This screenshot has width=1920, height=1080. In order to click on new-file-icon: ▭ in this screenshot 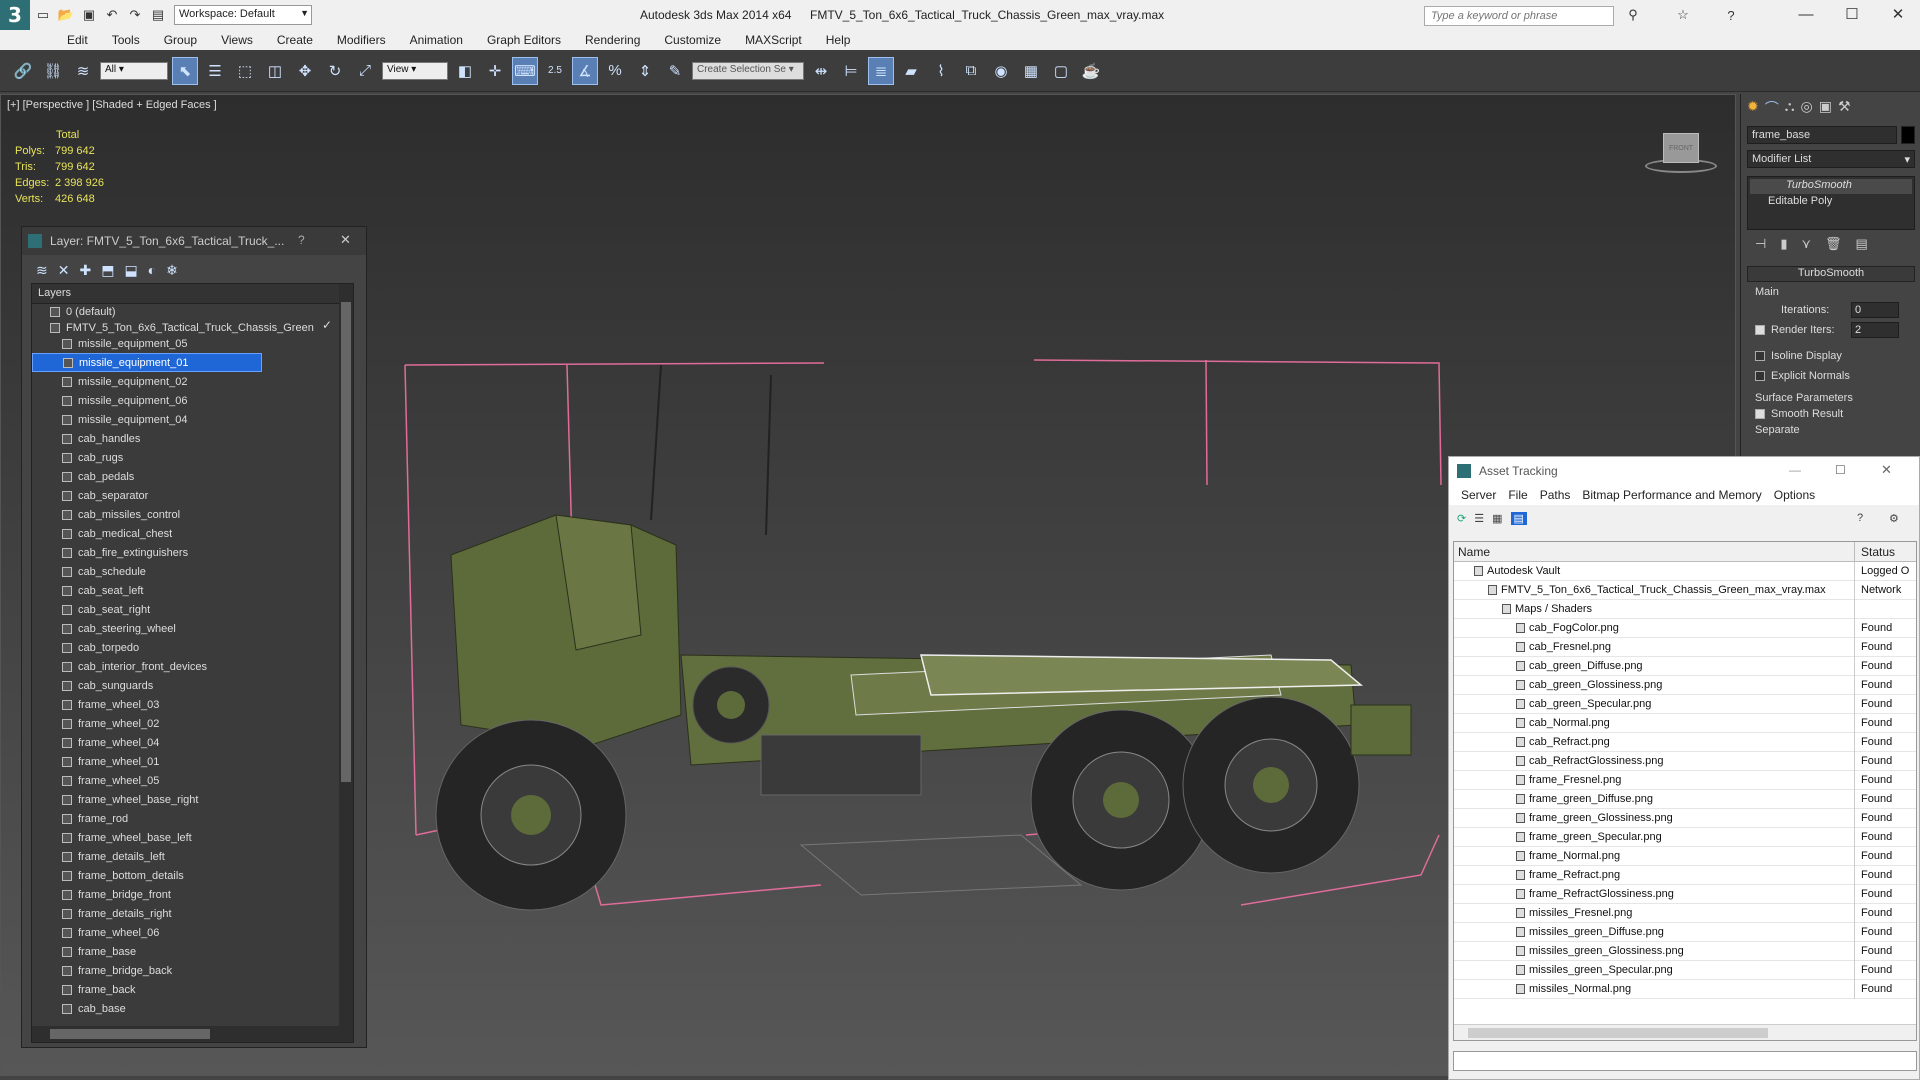, I will do `click(43, 15)`.